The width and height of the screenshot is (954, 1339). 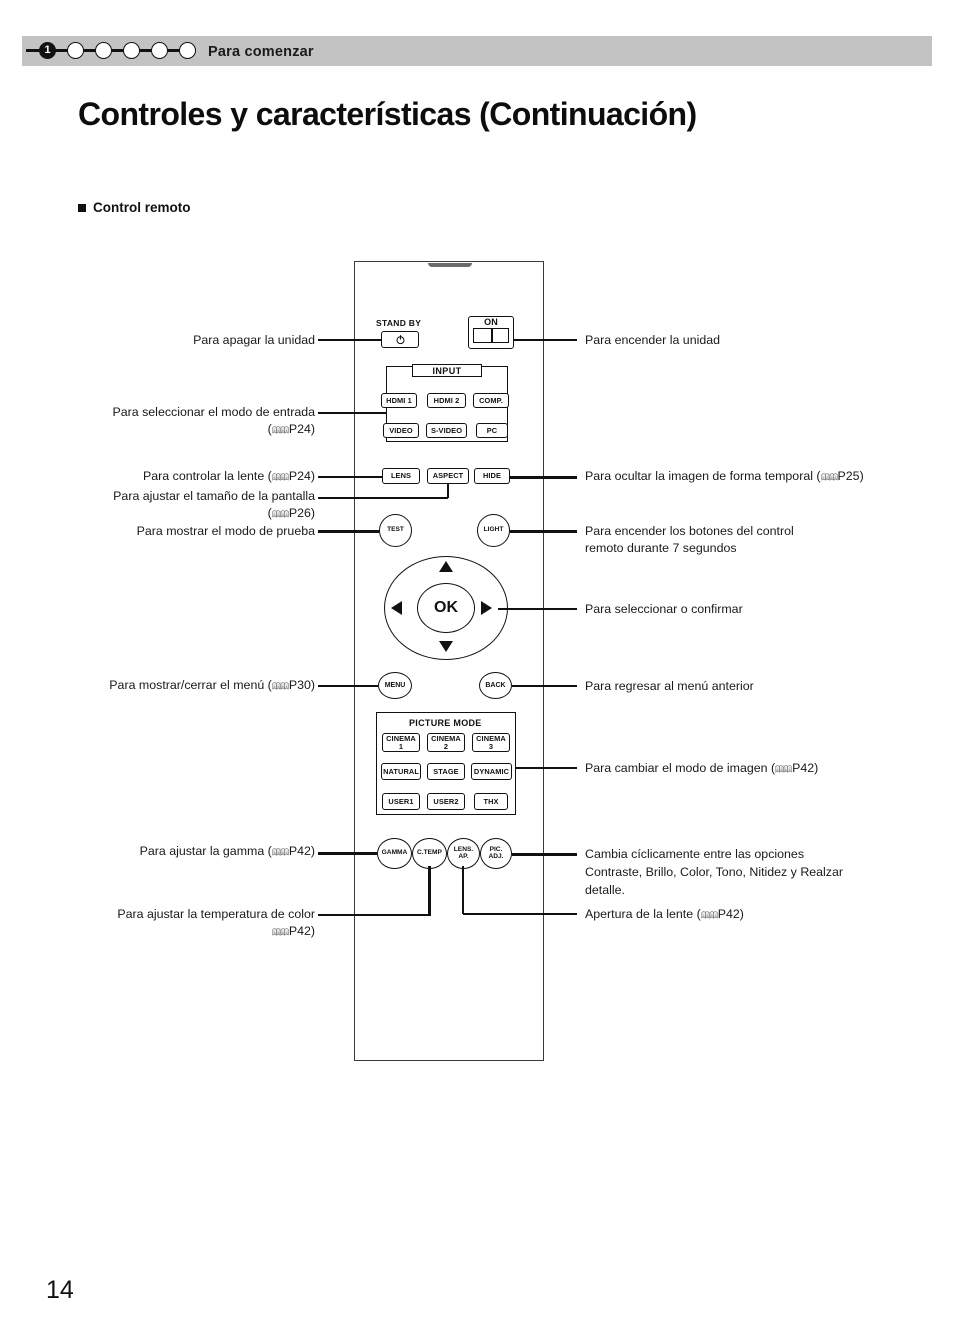 What do you see at coordinates (216, 914) in the screenshot?
I see `annotation-color-temp-line1: Para ajustar la temperatura de color` at bounding box center [216, 914].